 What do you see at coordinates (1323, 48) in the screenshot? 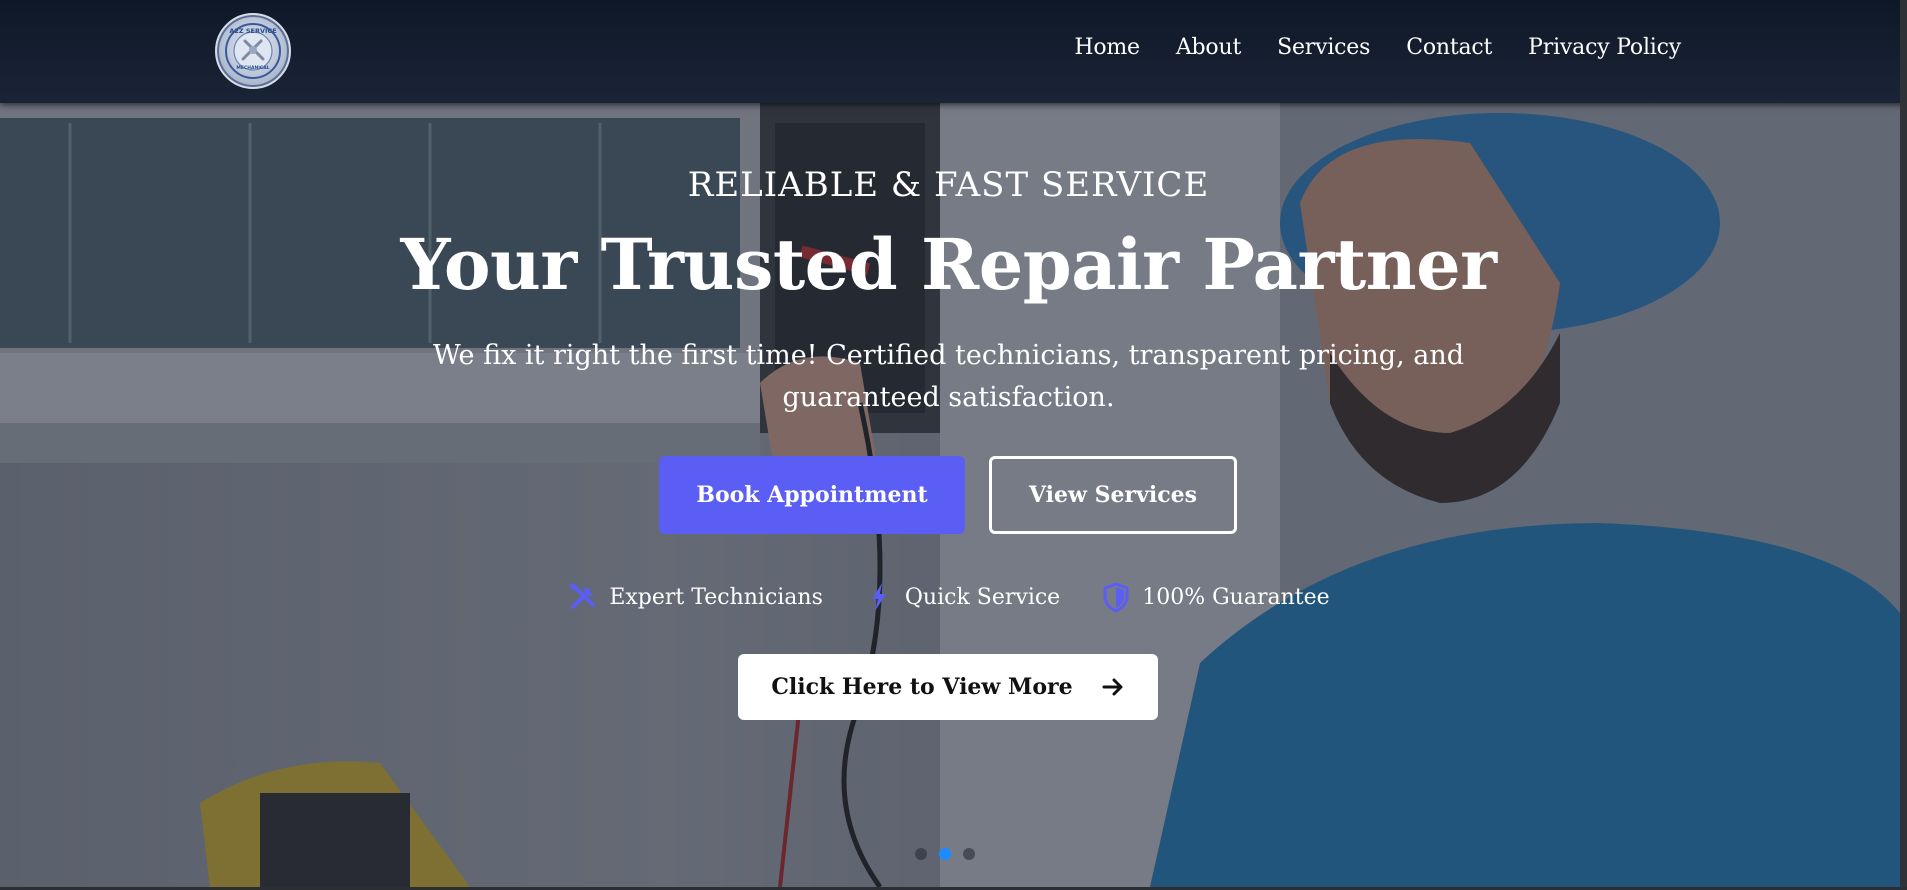
I see `nav-services: Services` at bounding box center [1323, 48].